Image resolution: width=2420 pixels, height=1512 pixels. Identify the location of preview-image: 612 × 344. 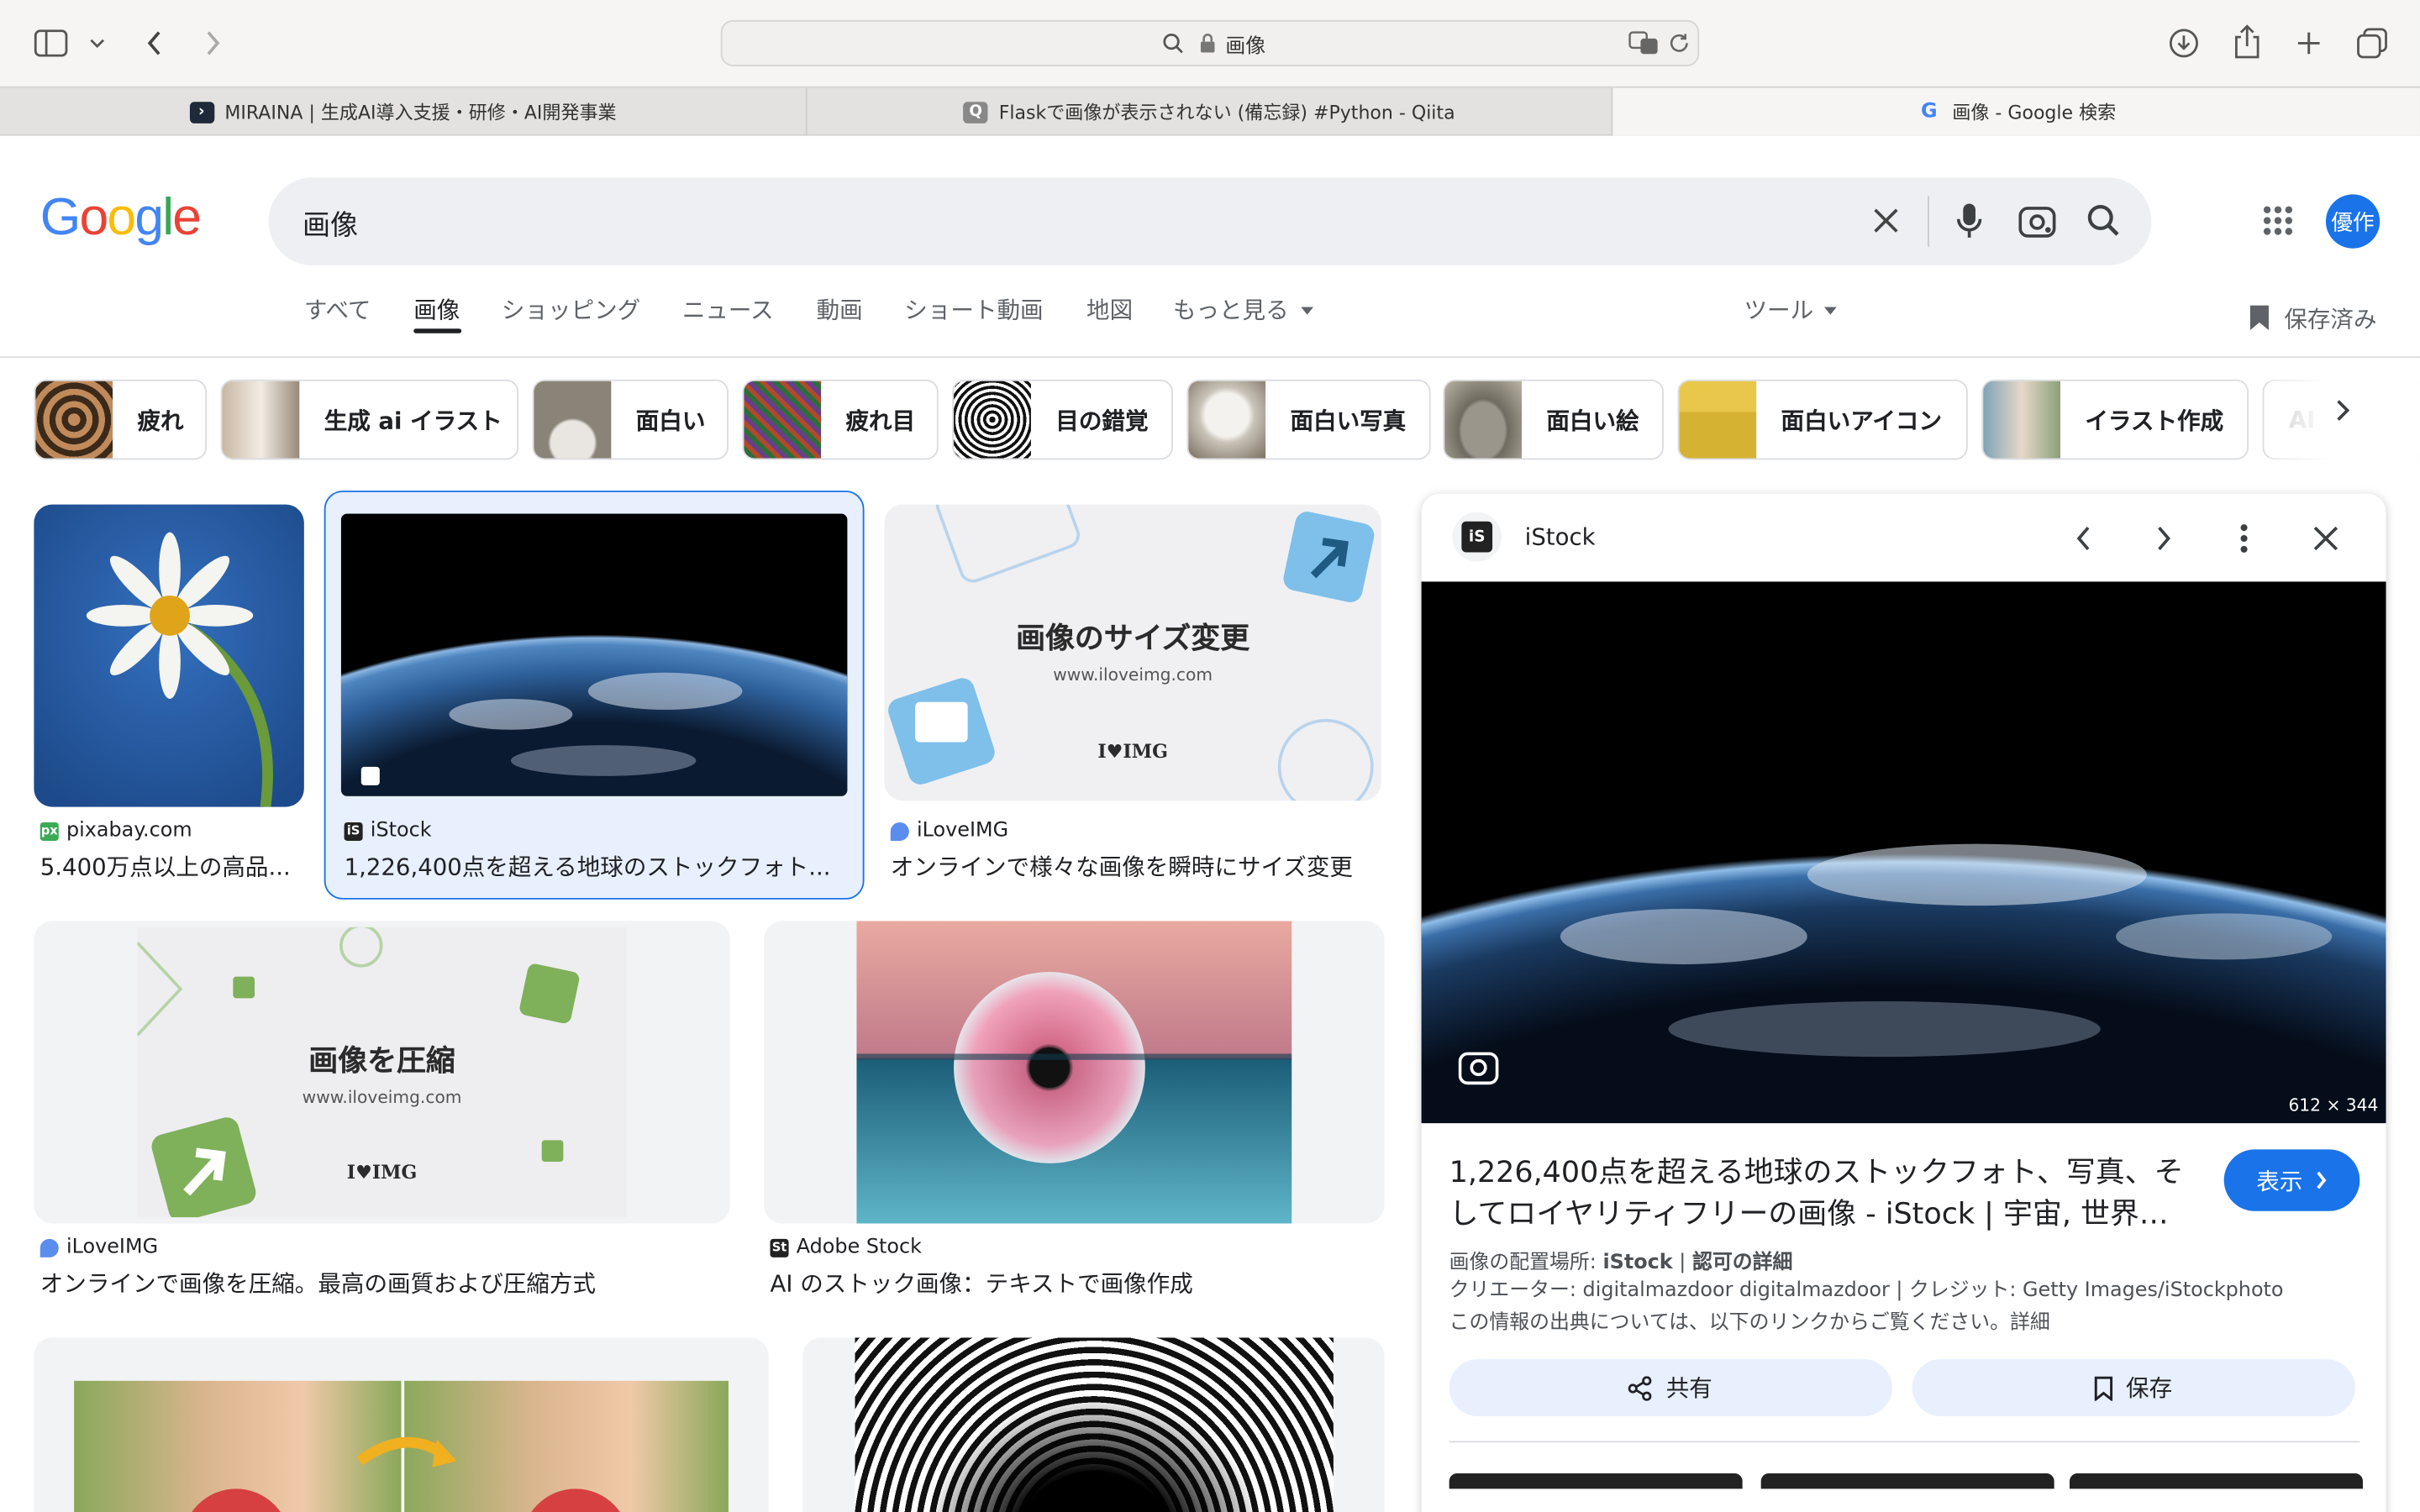
(1904, 852).